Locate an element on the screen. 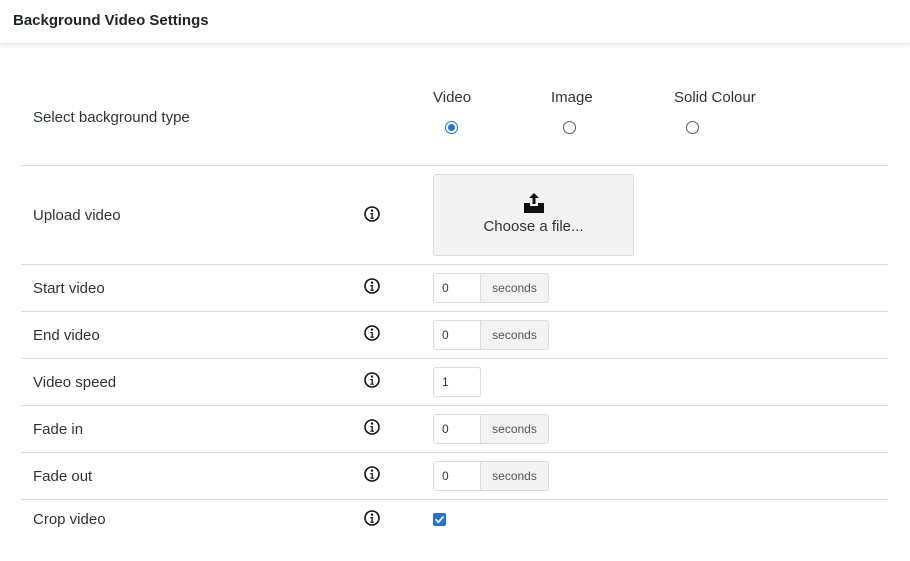 Image resolution: width=910 pixels, height=561 pixels. fade-in-input-group: 0 seconds is located at coordinates (491, 429).